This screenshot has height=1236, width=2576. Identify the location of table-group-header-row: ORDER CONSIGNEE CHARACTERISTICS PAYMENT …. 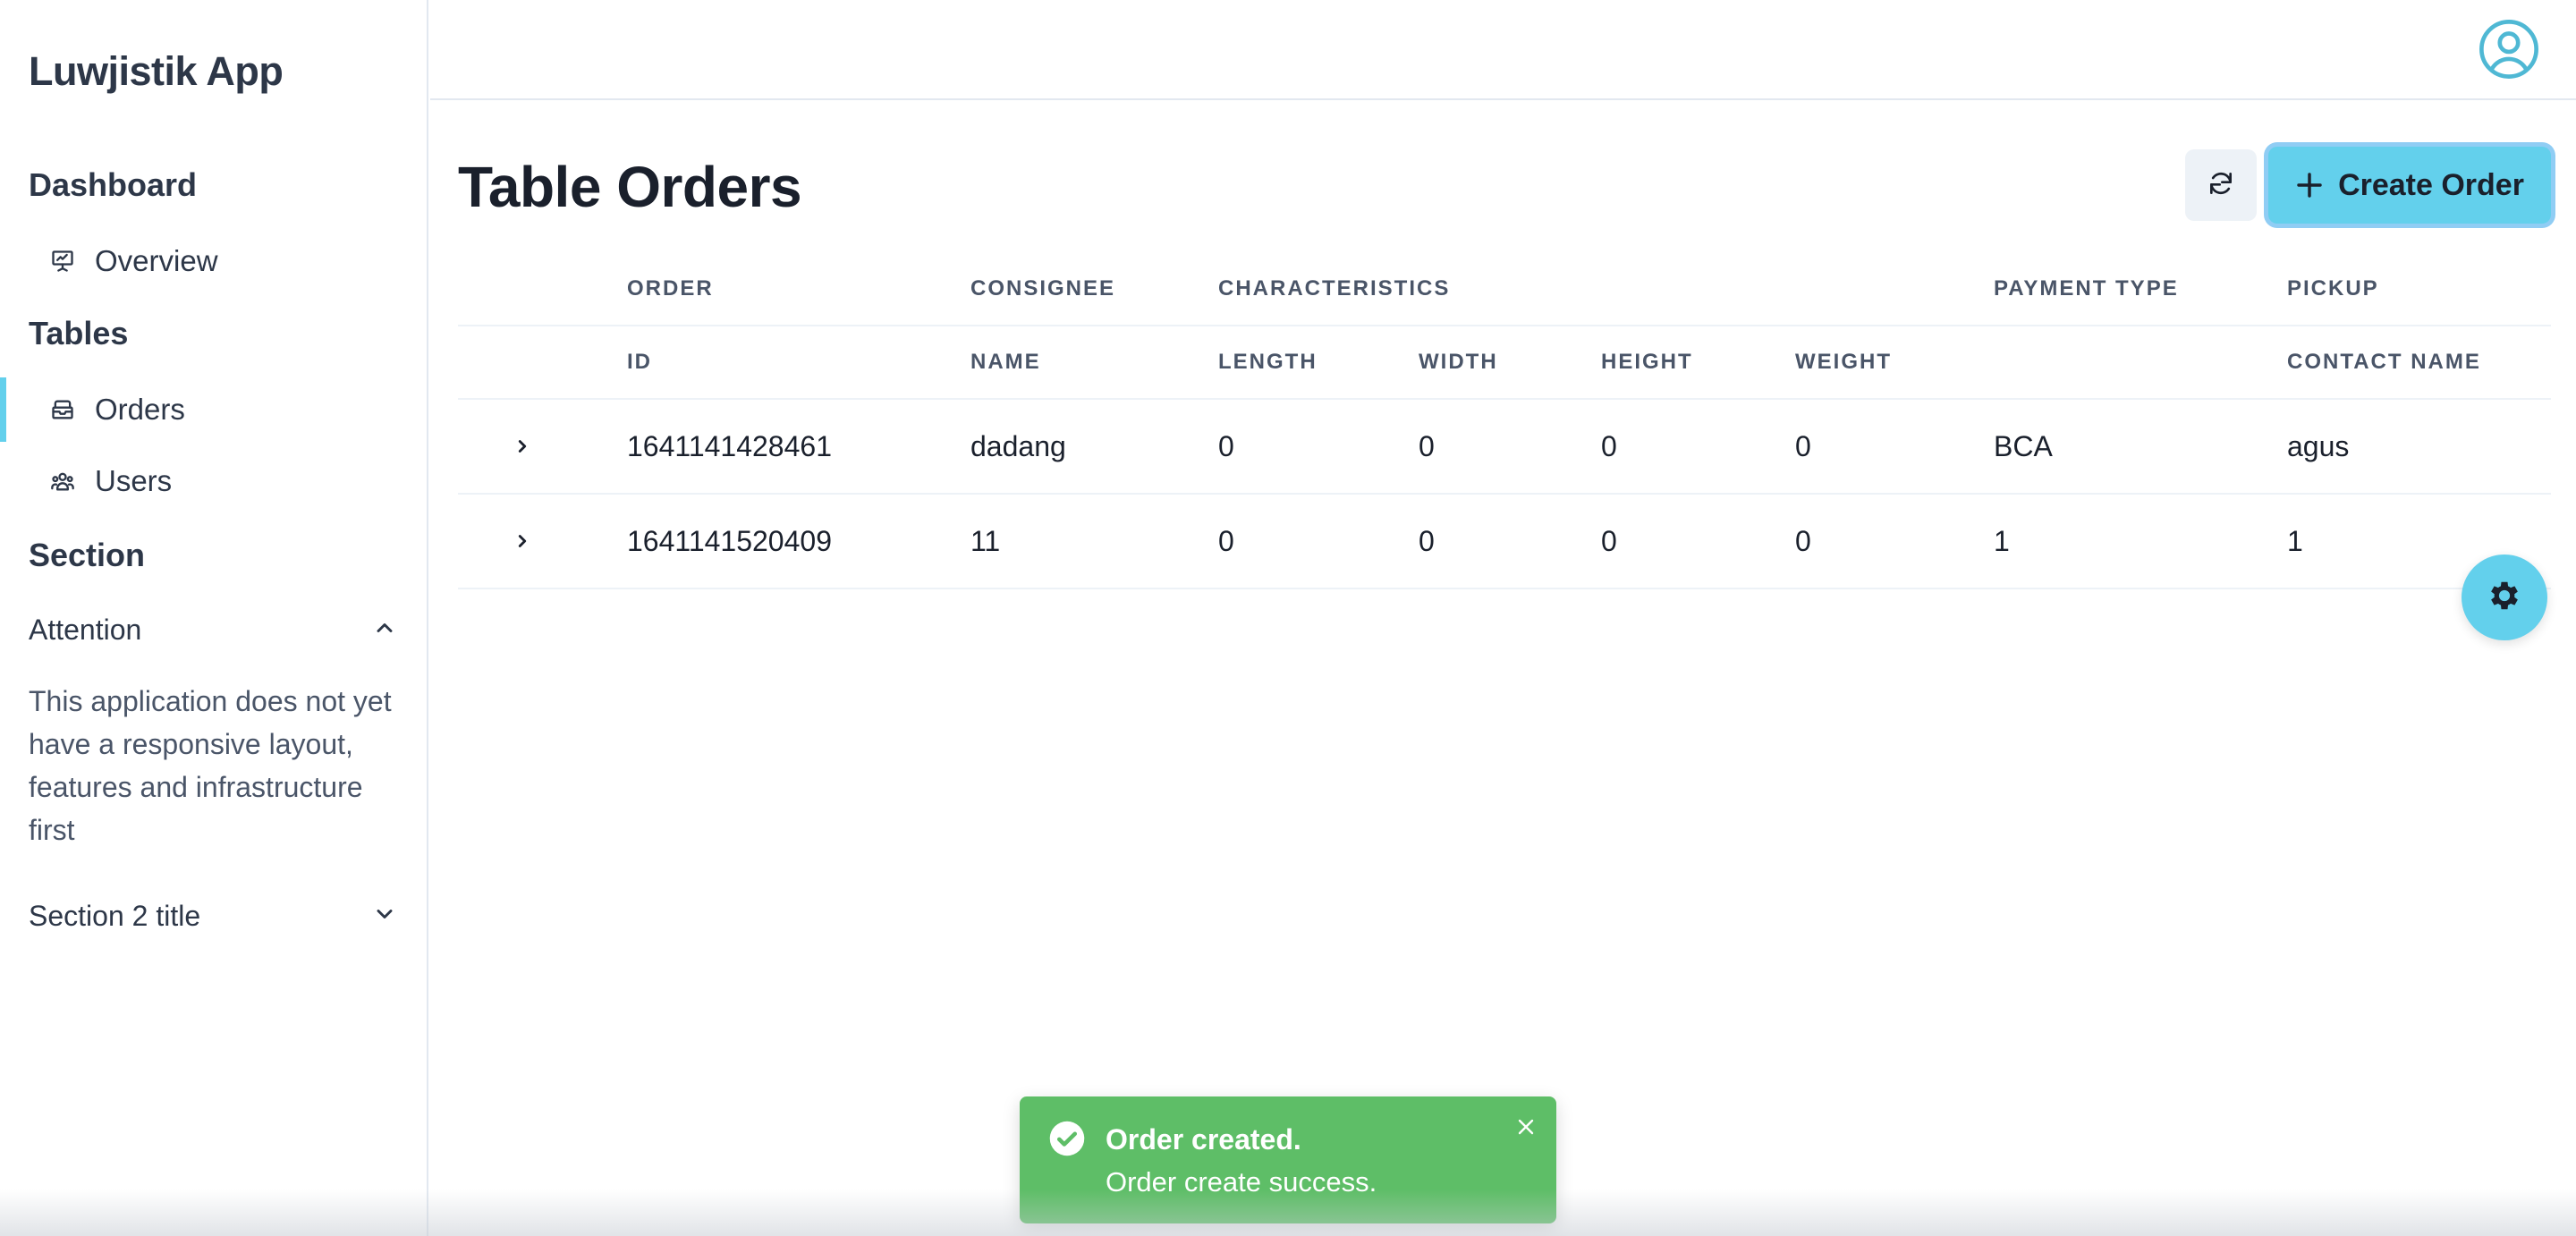
(1504, 289).